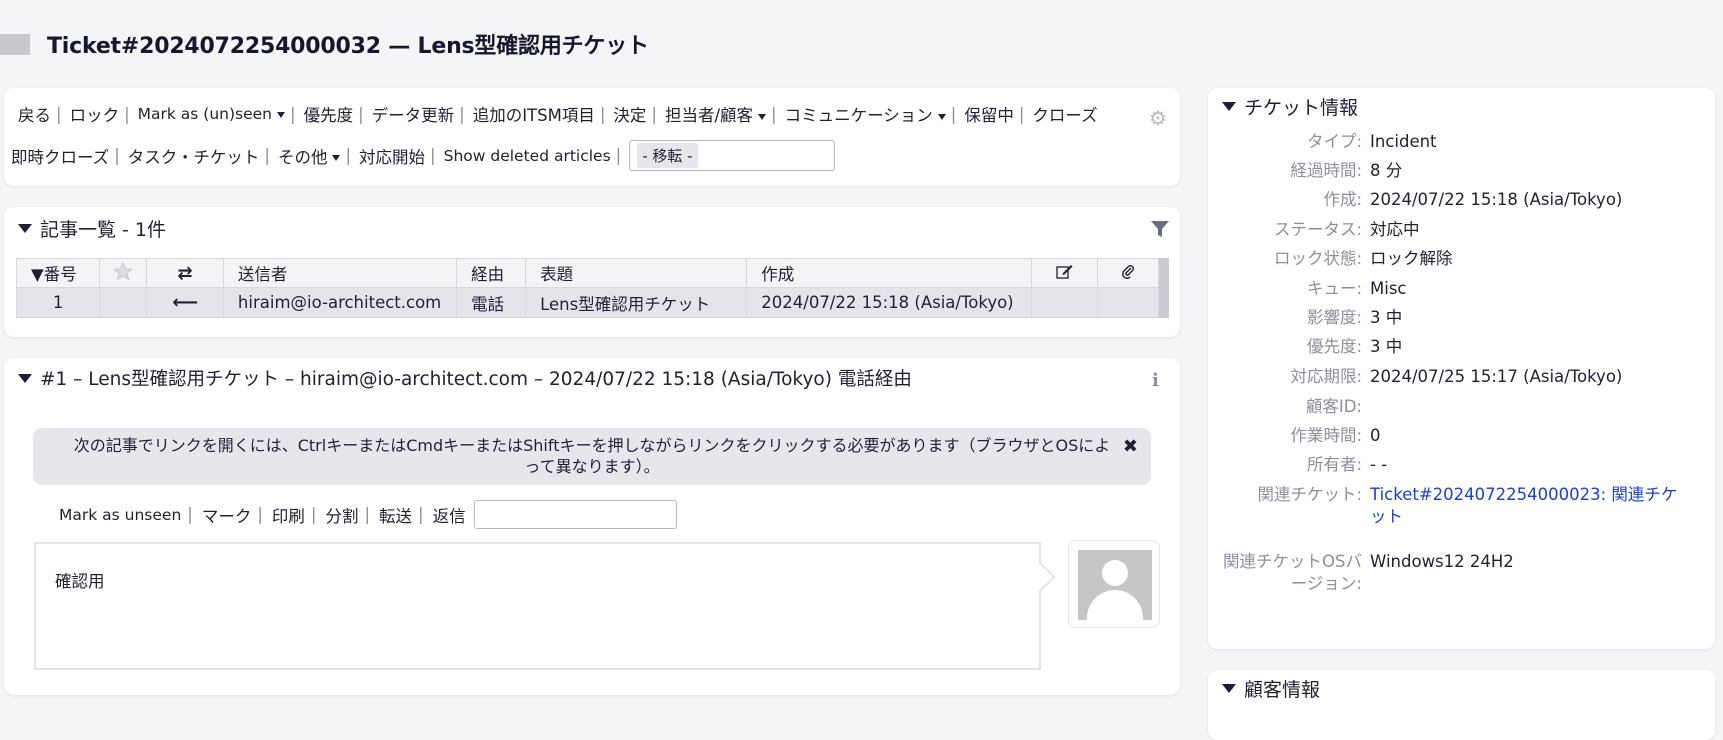  I want to click on linked-ticket-link: Ticket#2024072254000023: 関連チケット, so click(1523, 505).